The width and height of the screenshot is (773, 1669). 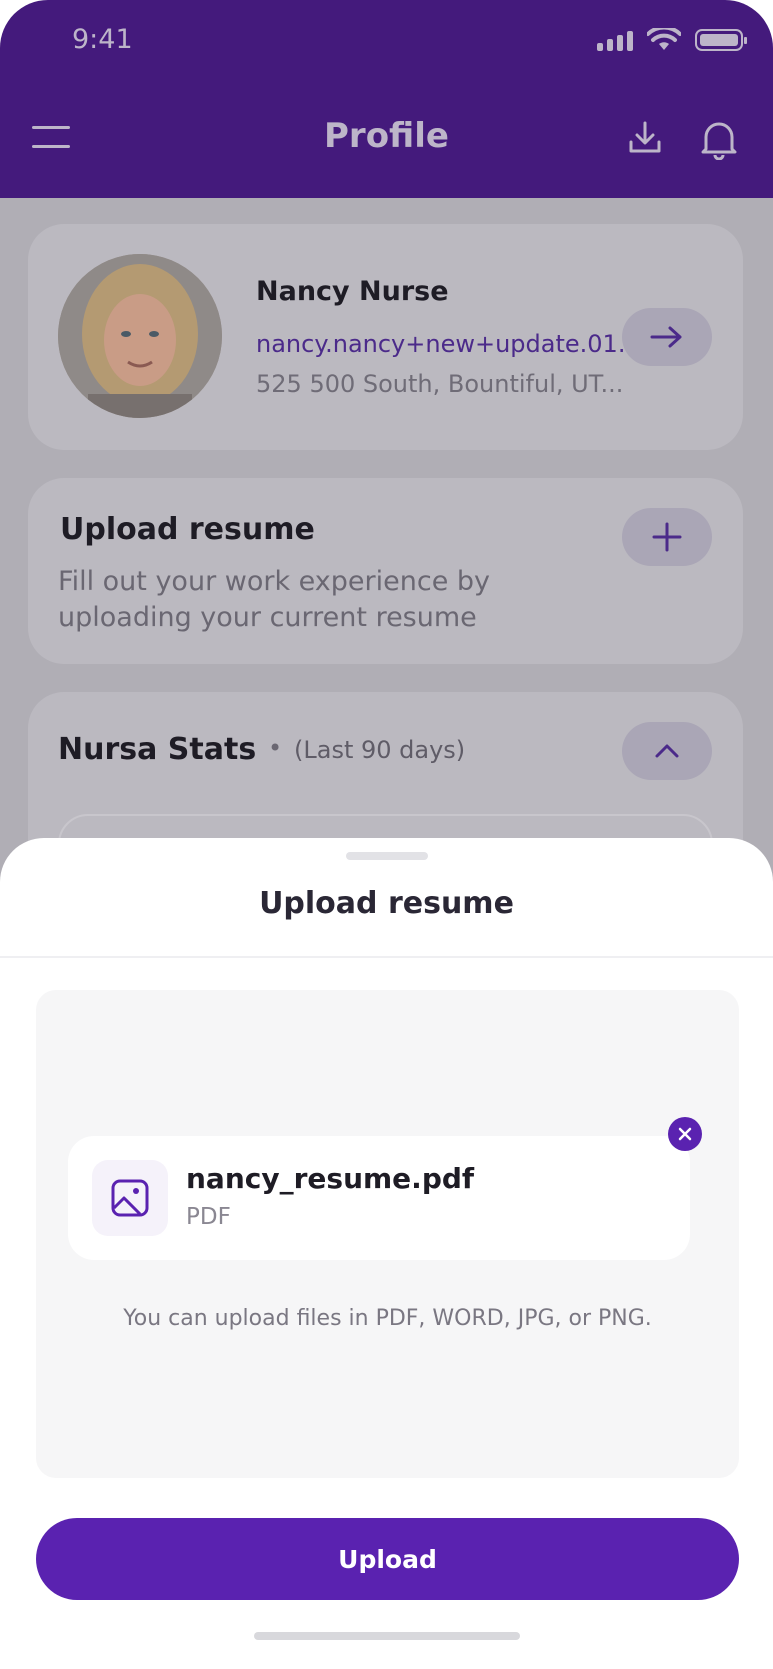 I want to click on home-indicator, so click(x=387, y=1636).